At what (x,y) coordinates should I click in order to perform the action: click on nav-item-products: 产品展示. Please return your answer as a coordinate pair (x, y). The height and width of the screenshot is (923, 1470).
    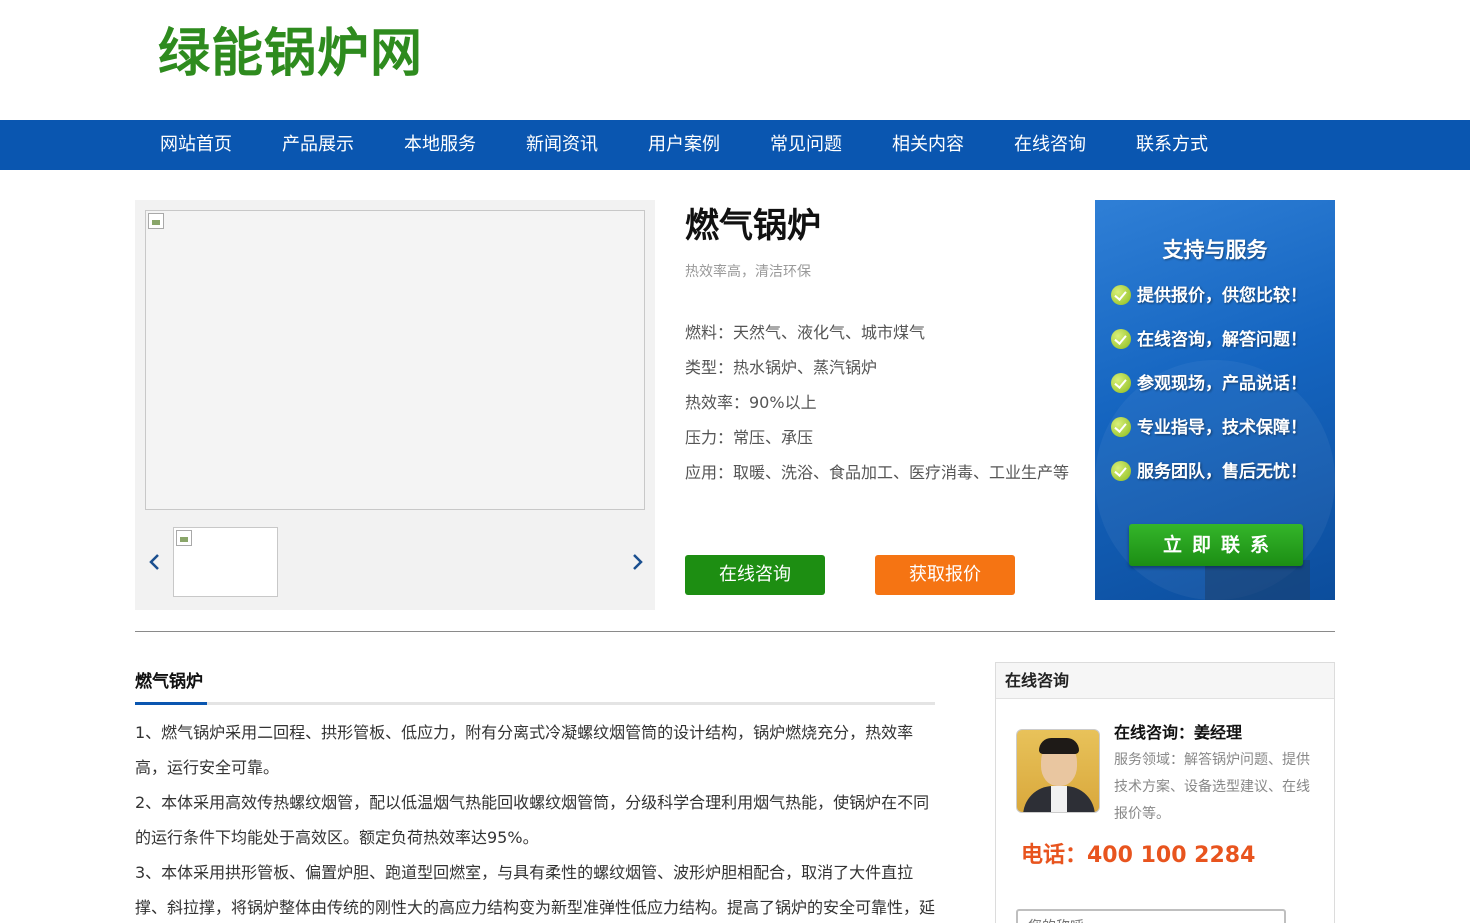
    Looking at the image, I should click on (318, 145).